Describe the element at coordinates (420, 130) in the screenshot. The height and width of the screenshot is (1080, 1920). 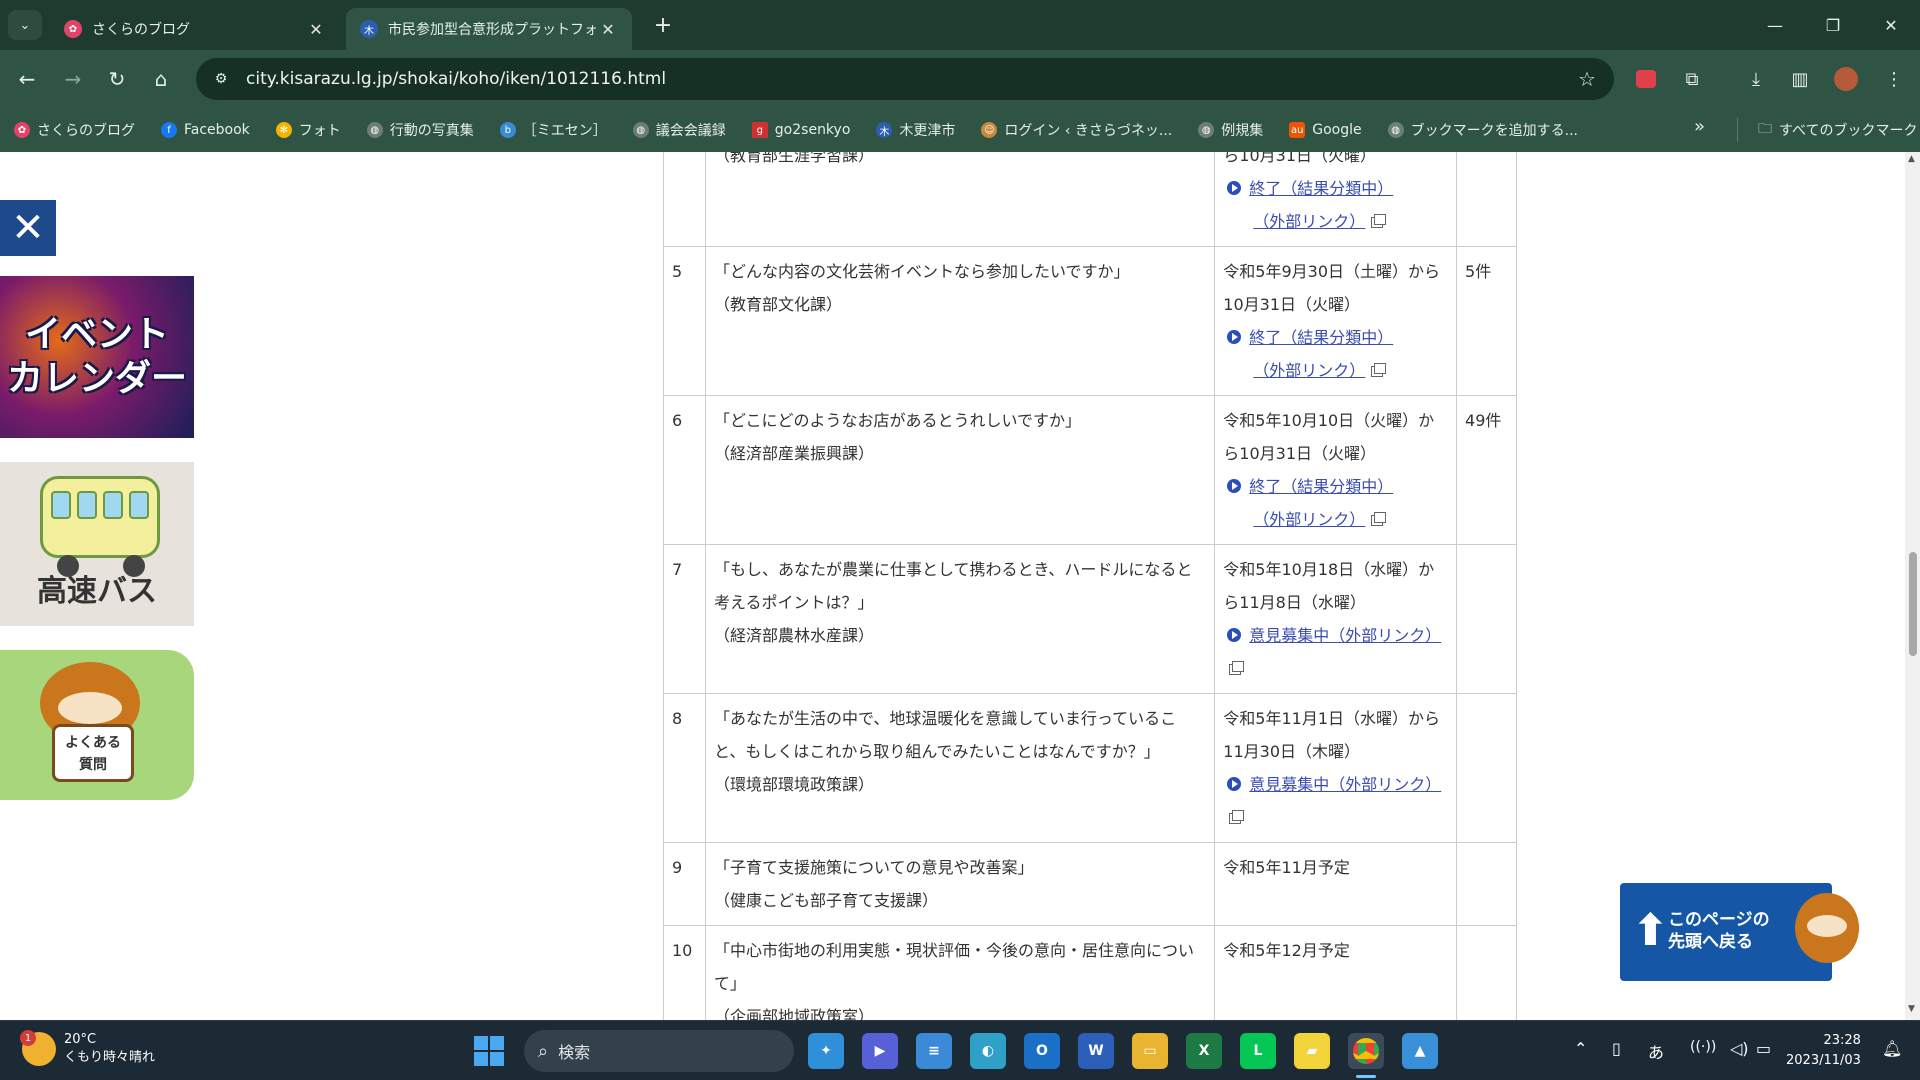
I see `bookmark-item: ◍ 行動の写真集` at that location.